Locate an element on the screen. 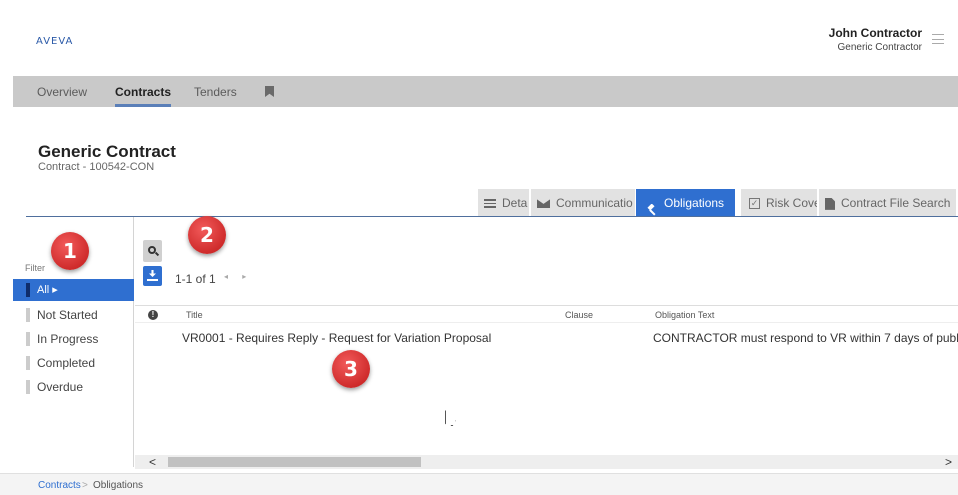  column-header-title: Title is located at coordinates (194, 315).